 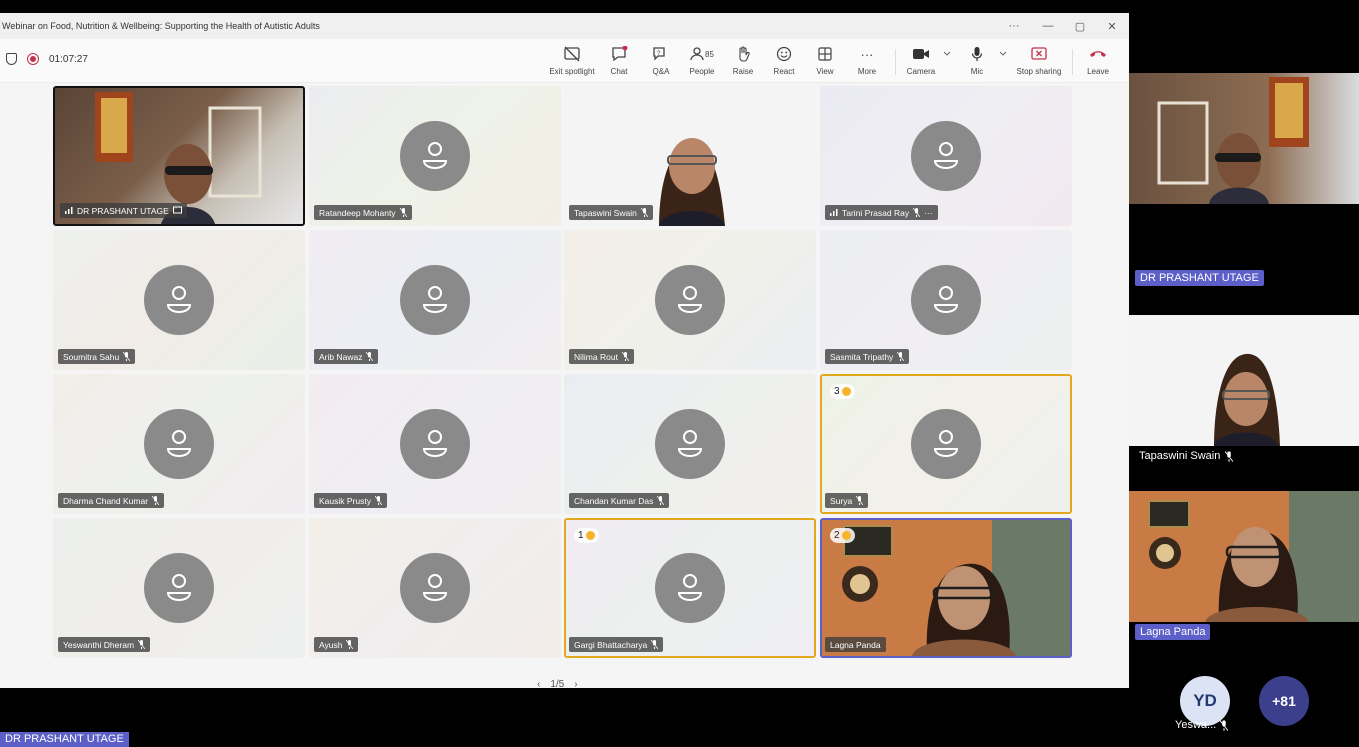 What do you see at coordinates (842, 391) in the screenshot?
I see `raised-hand-badge: 3` at bounding box center [842, 391].